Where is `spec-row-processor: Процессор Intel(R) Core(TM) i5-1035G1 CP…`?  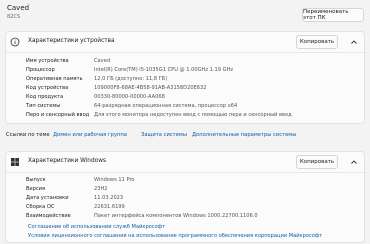 spec-row-processor: Процессор Intel(R) Core(TM) i5-1035G1 CP… is located at coordinates (185, 70).